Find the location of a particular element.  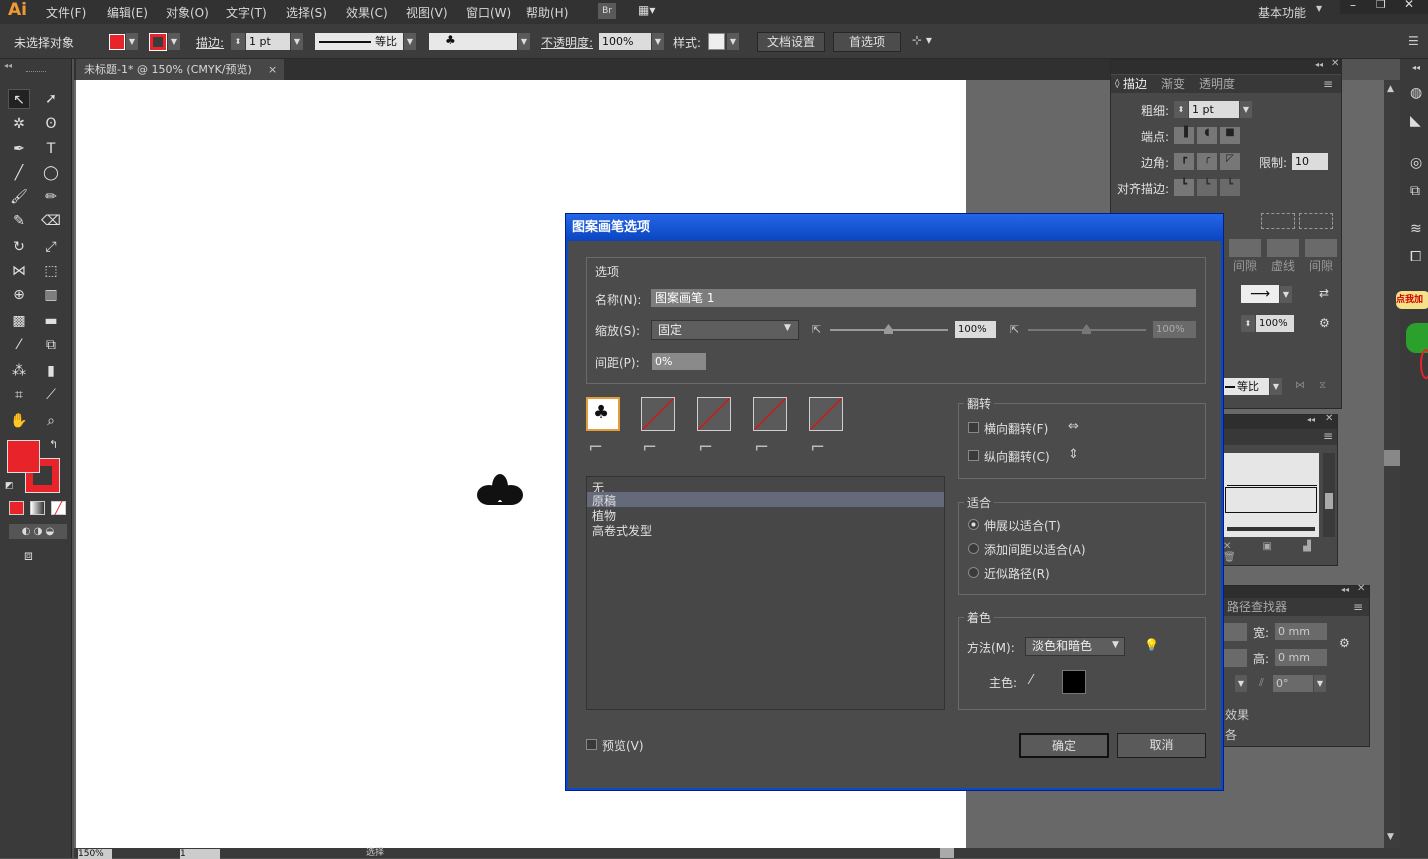

graphic-styles-icon: ⧉ is located at coordinates (1415, 191).